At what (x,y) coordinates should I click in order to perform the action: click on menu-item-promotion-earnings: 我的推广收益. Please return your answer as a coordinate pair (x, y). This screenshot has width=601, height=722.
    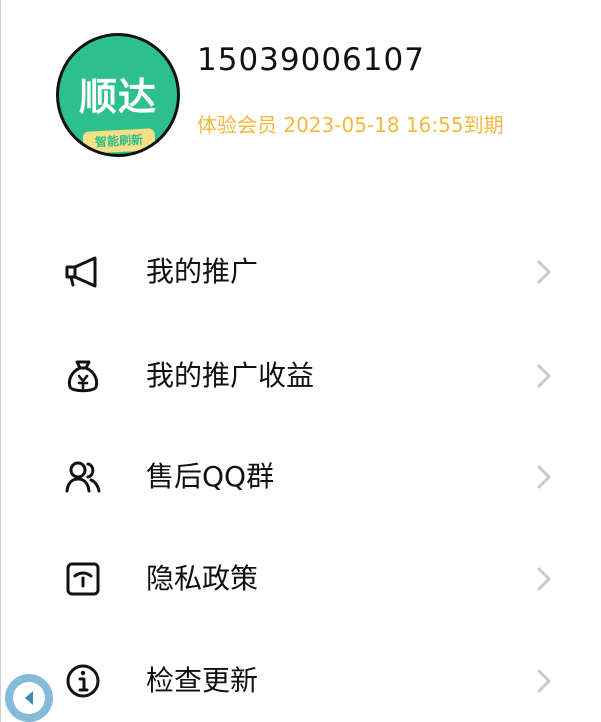
    Looking at the image, I should click on (300, 376).